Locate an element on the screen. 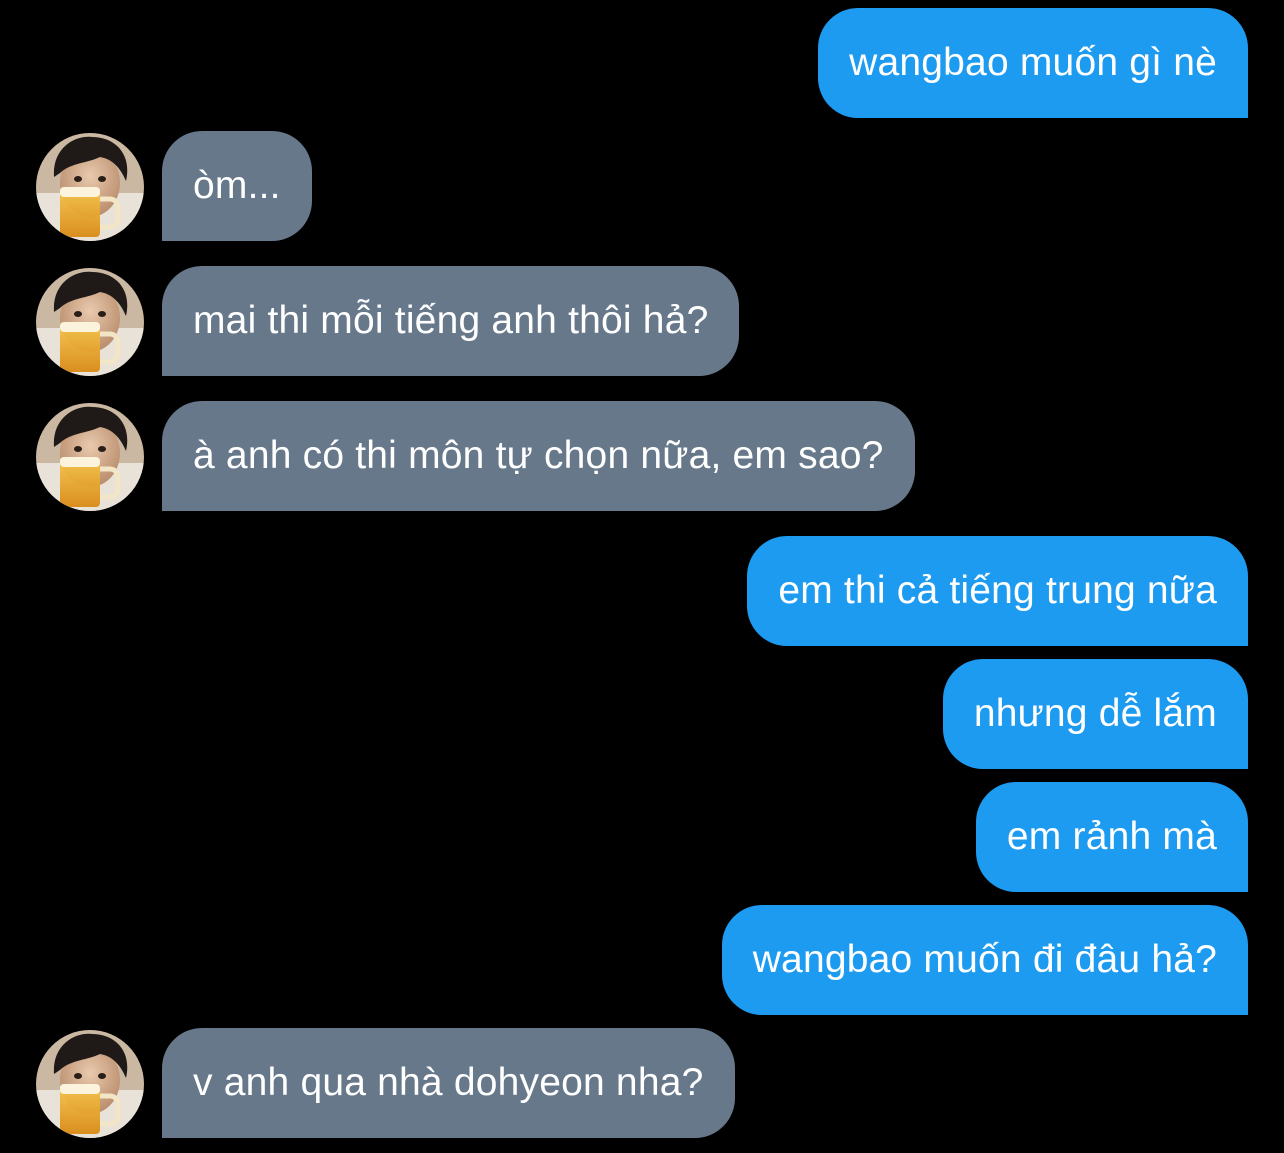 This screenshot has height=1153, width=1284. message-outgoing: wangbao muốn gì nè is located at coordinates (624, 63).